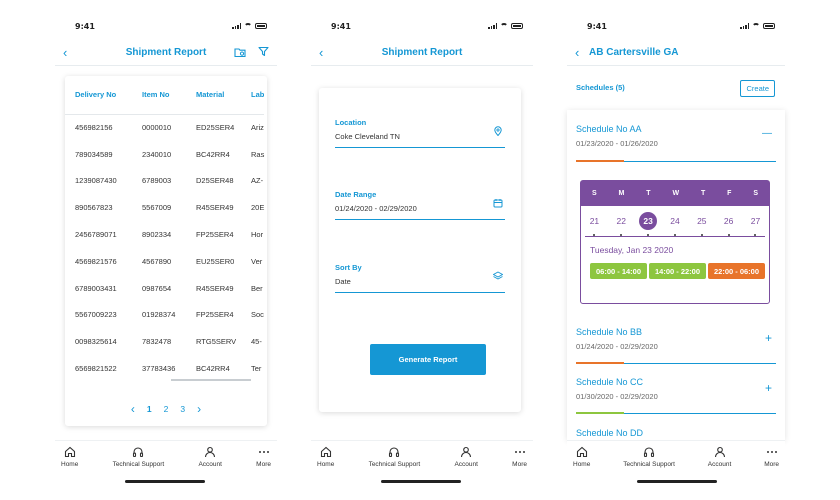  What do you see at coordinates (680, 345) in the screenshot?
I see `schedule-item-bb: Schedule No BB 01/24/2020 - 02/29/2020 +` at bounding box center [680, 345].